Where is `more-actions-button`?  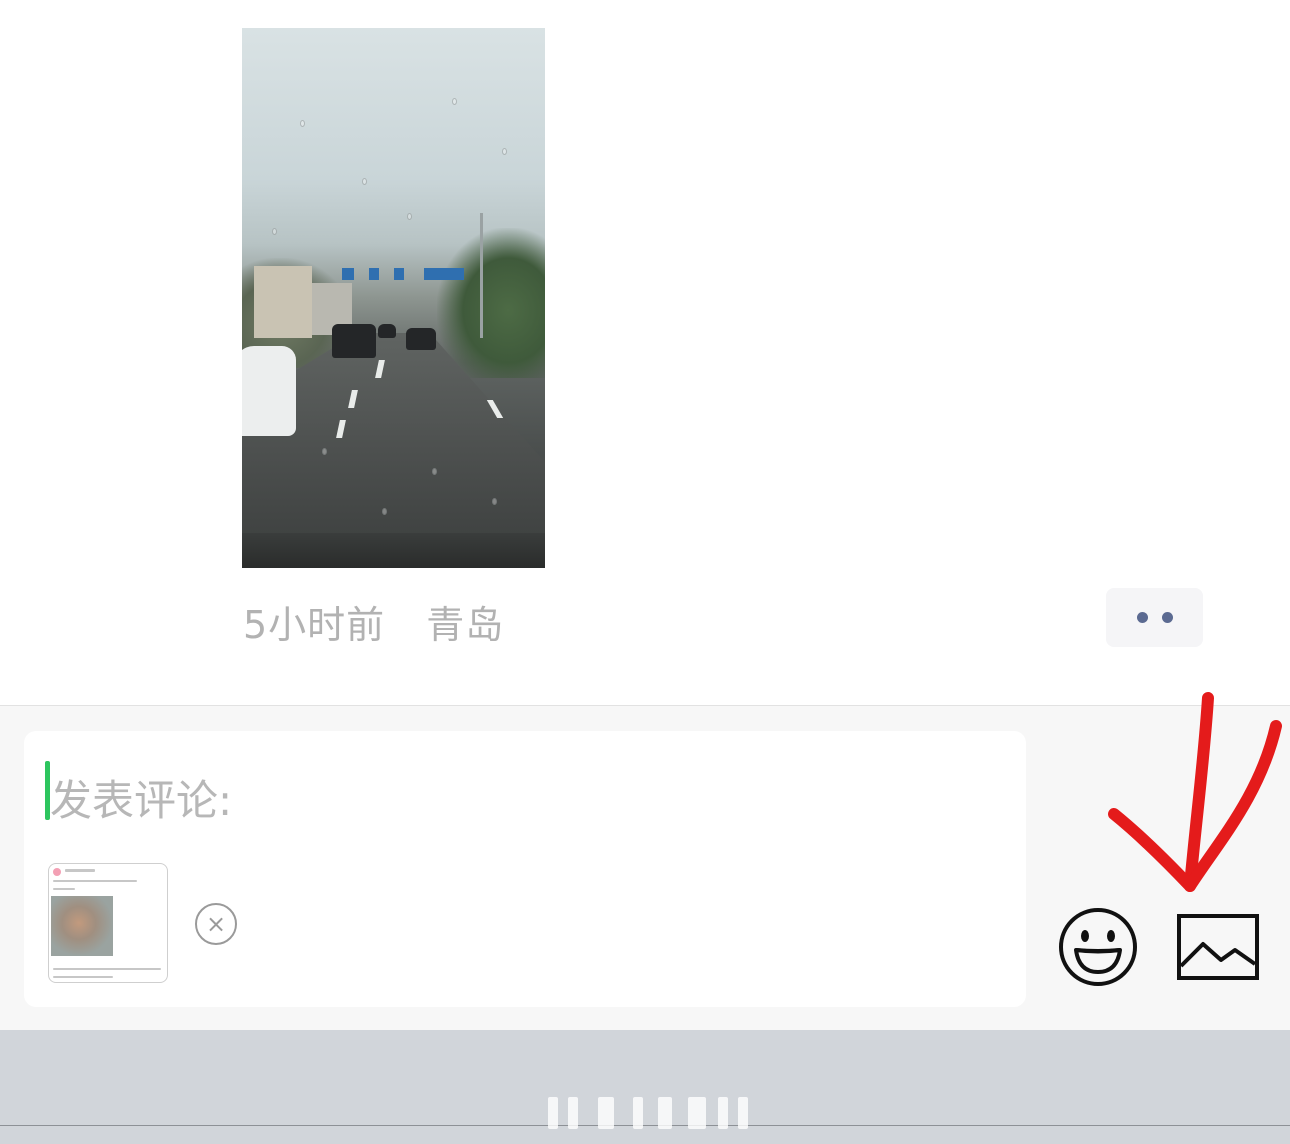
more-actions-button is located at coordinates (1154, 617).